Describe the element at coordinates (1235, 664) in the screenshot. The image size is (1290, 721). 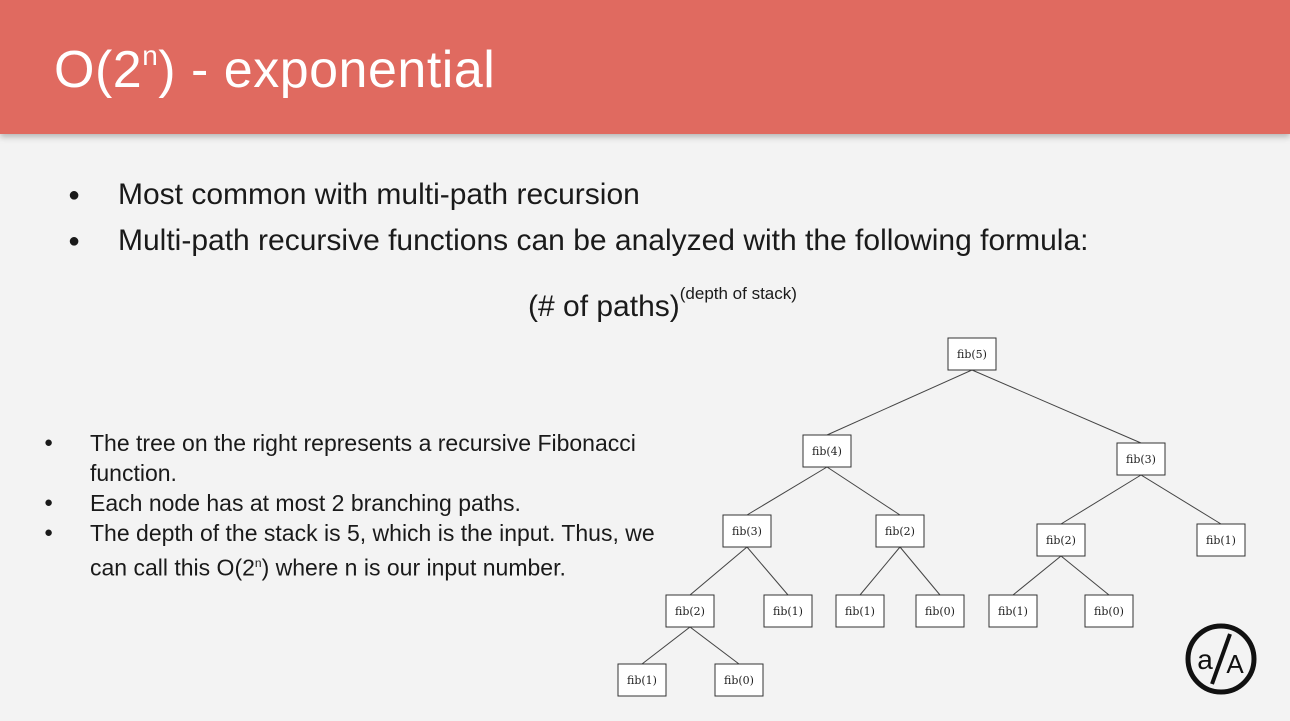
I see `svg-text: A` at that location.